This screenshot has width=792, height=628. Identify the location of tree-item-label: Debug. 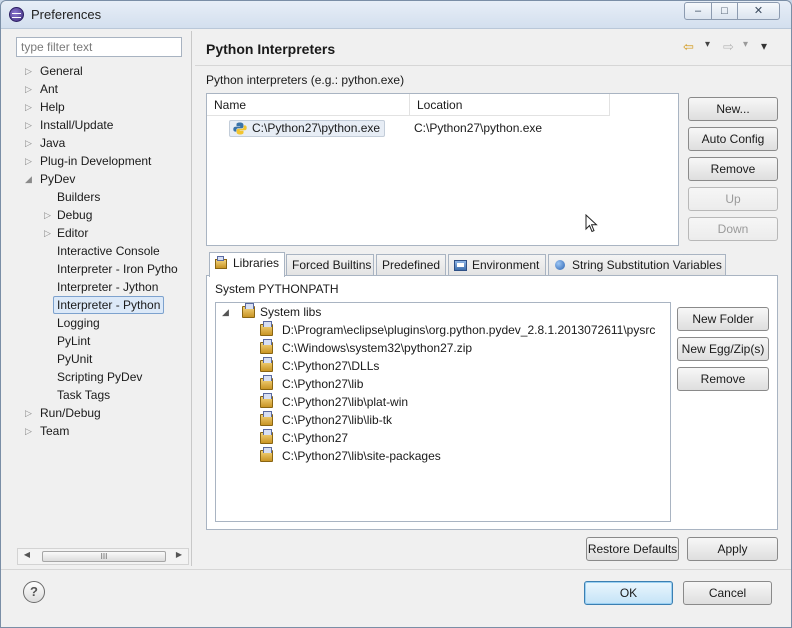
(75, 215).